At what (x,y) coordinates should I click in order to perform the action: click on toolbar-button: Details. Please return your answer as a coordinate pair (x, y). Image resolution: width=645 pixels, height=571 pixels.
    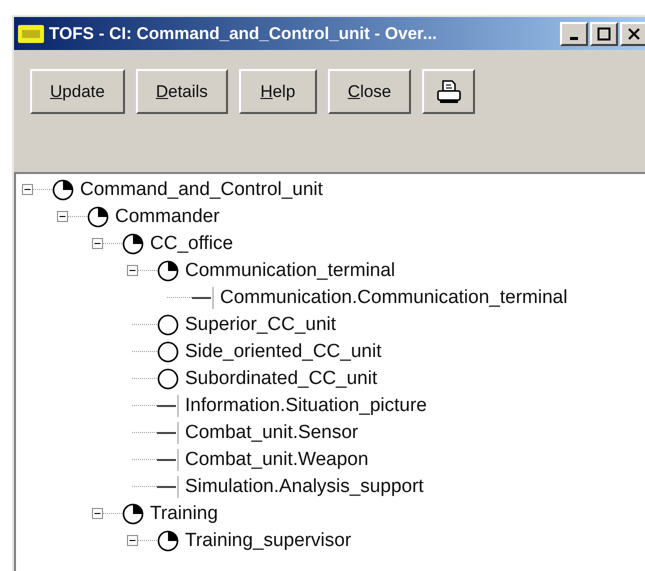
    Looking at the image, I should click on (182, 91).